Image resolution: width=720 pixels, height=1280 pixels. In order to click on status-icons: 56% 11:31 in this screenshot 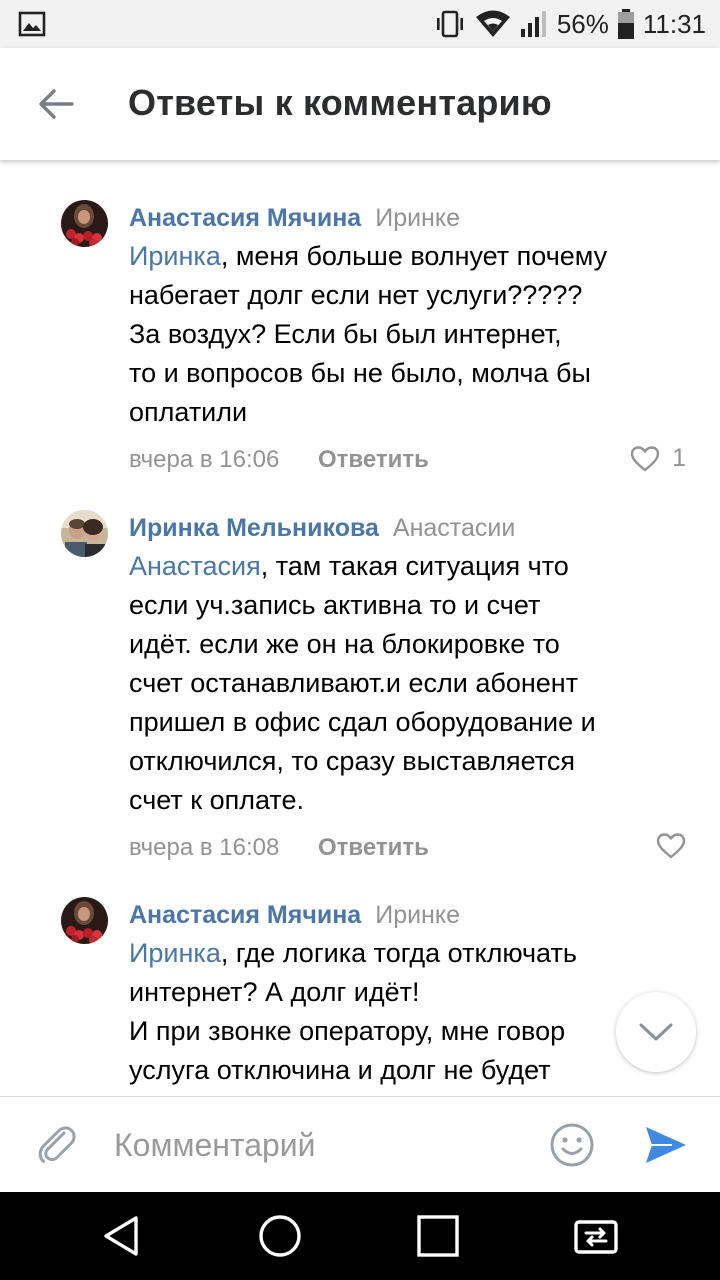, I will do `click(569, 24)`.